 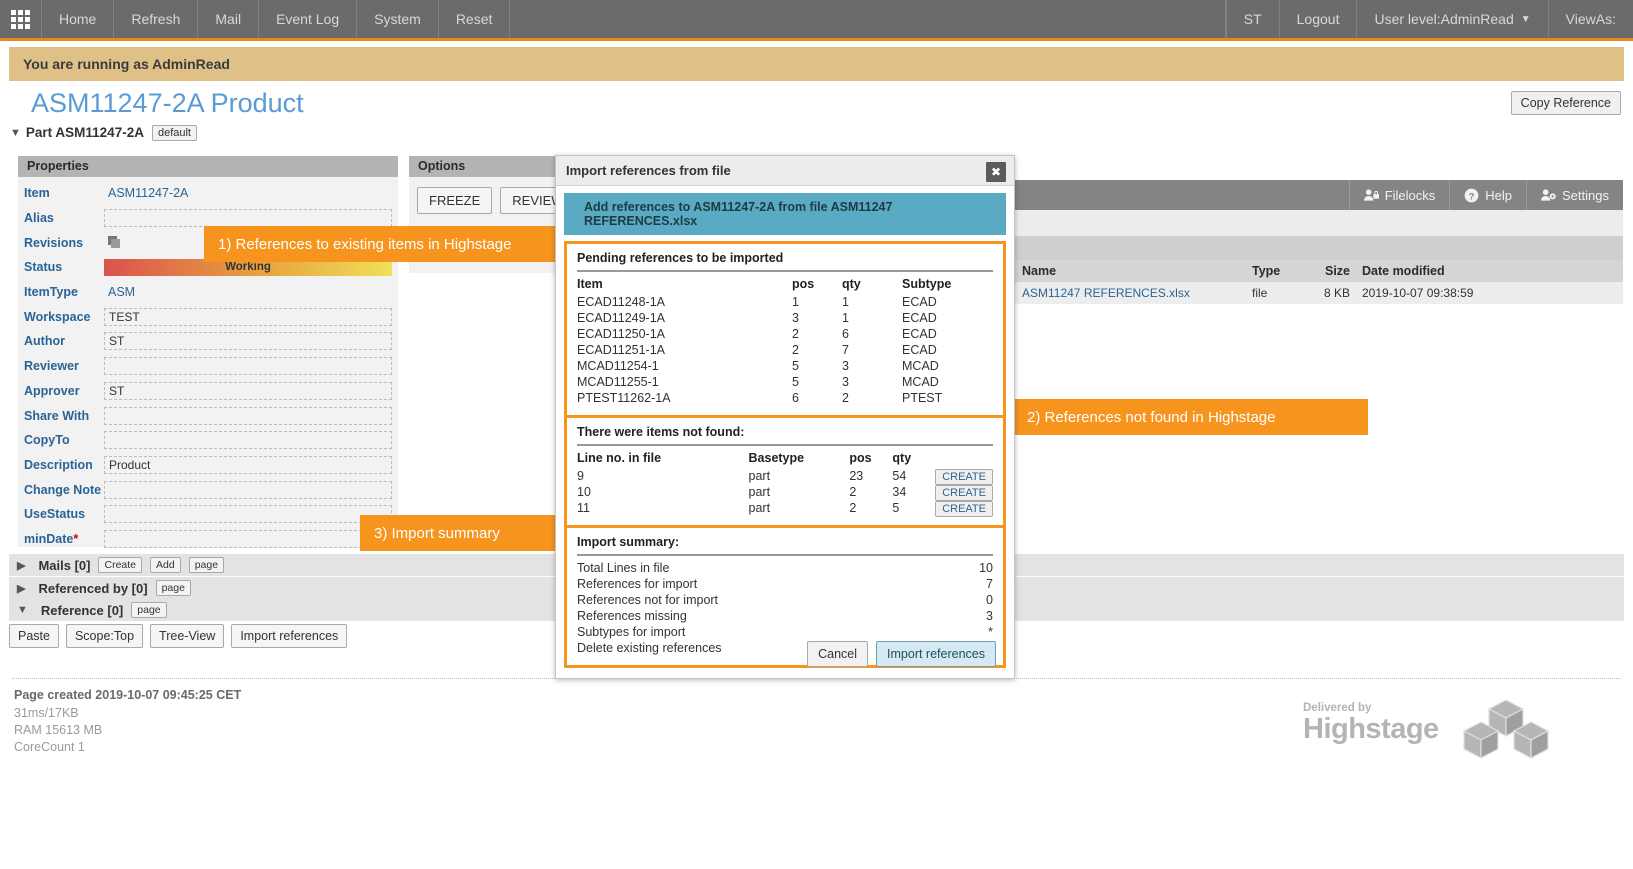 I want to click on tree-view-button: Tree-View, so click(x=187, y=636).